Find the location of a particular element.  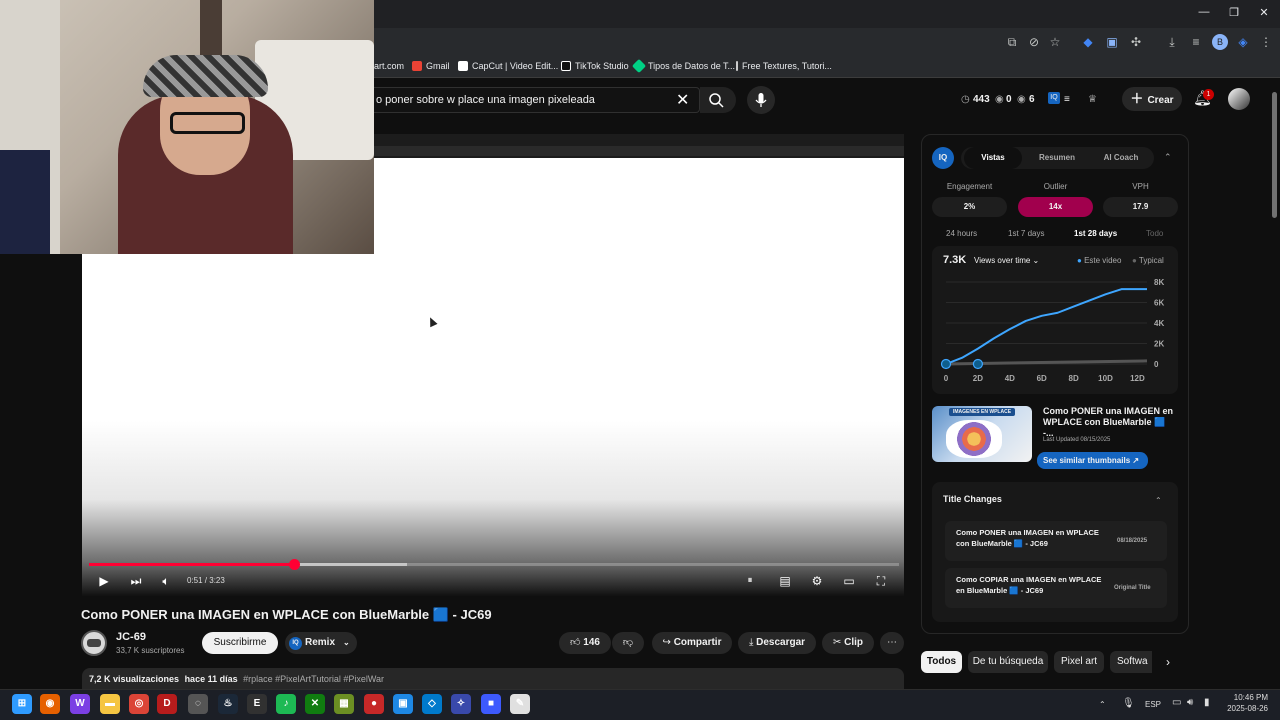

chip-todos: Todos is located at coordinates (941, 662).